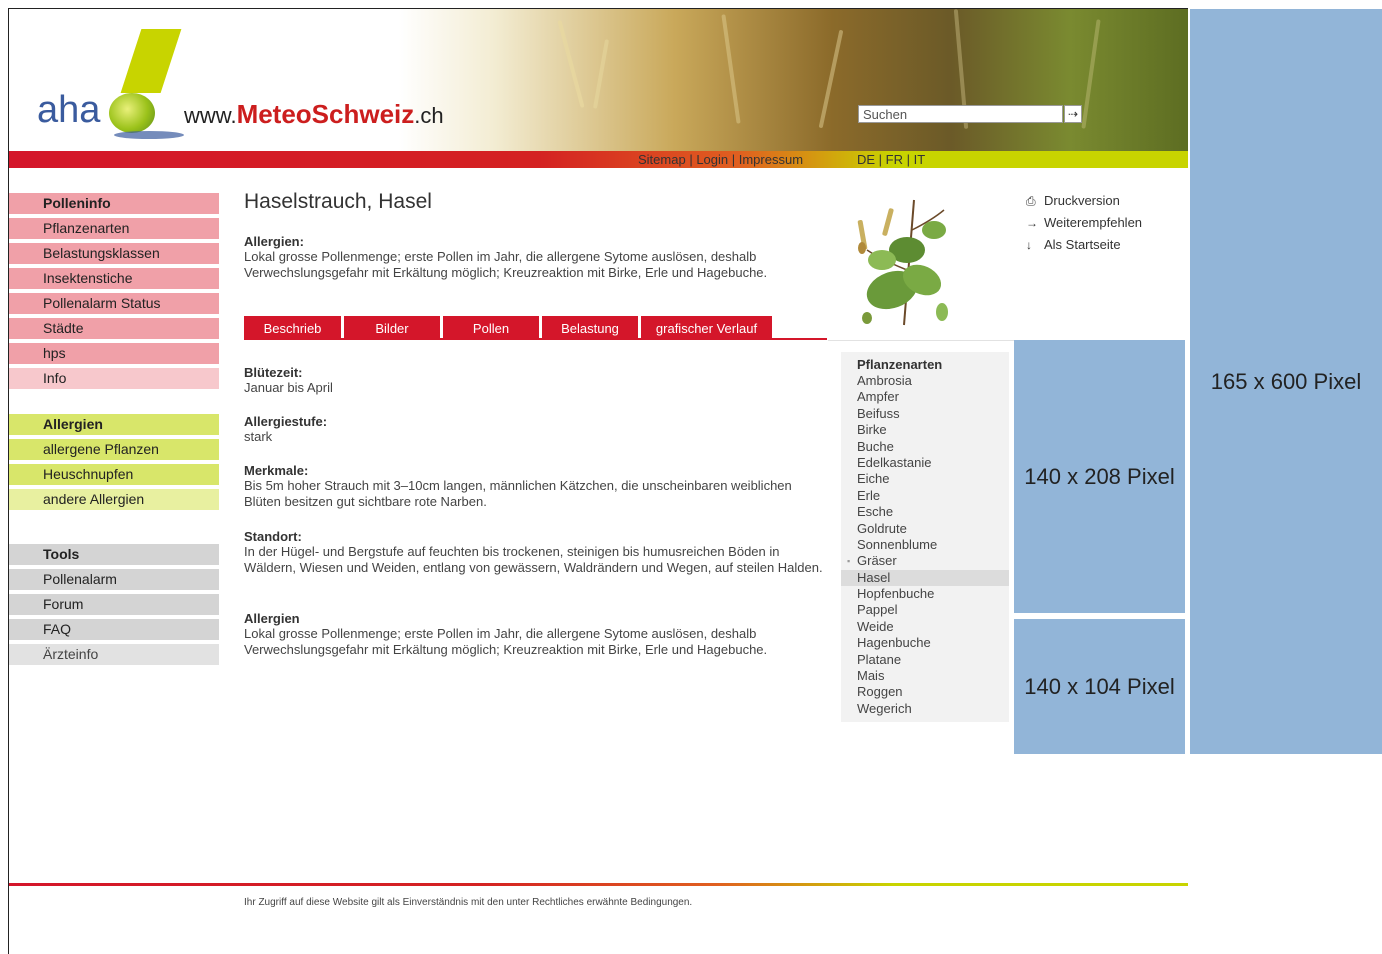 The image size is (1382, 954). What do you see at coordinates (114, 499) in the screenshot?
I see `nav-andere-allergien: andere Allergien` at bounding box center [114, 499].